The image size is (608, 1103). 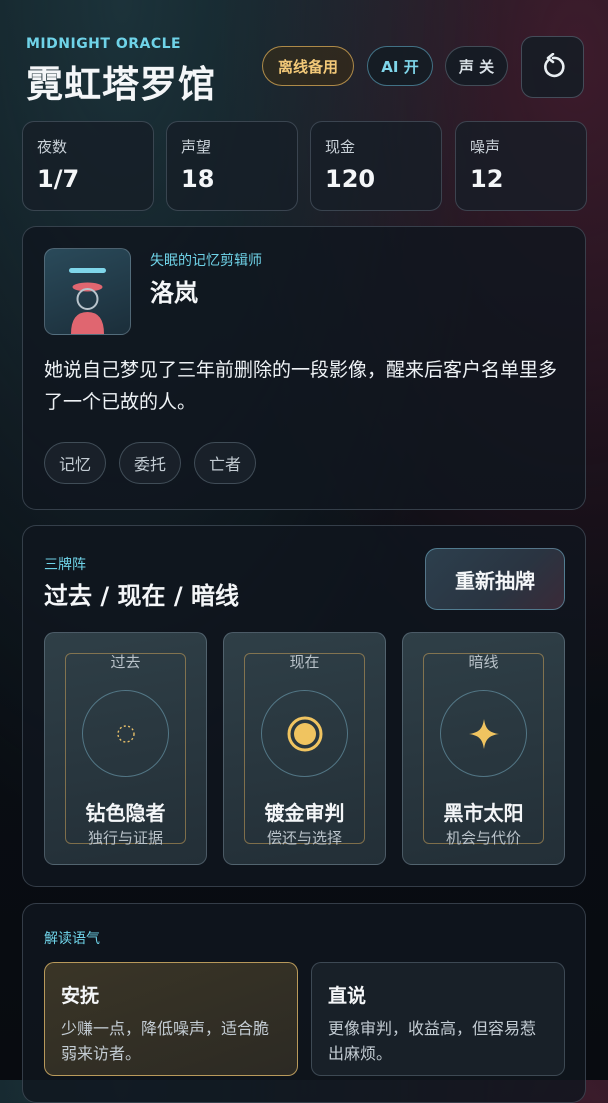 I want to click on gold-disc-icon, so click(x=304, y=733).